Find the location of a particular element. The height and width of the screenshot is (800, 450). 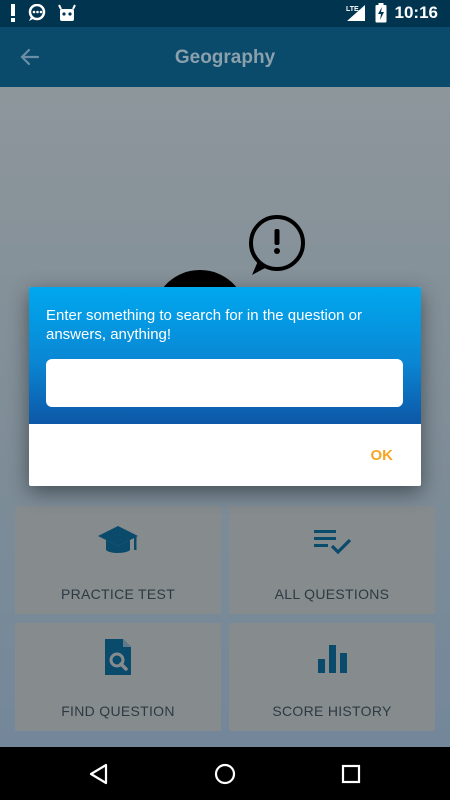

status-notifications is located at coordinates (43, 13).